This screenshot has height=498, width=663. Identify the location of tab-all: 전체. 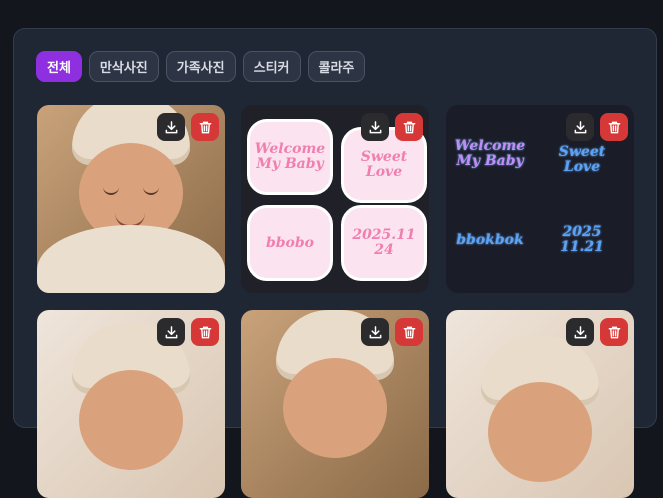
(59, 66).